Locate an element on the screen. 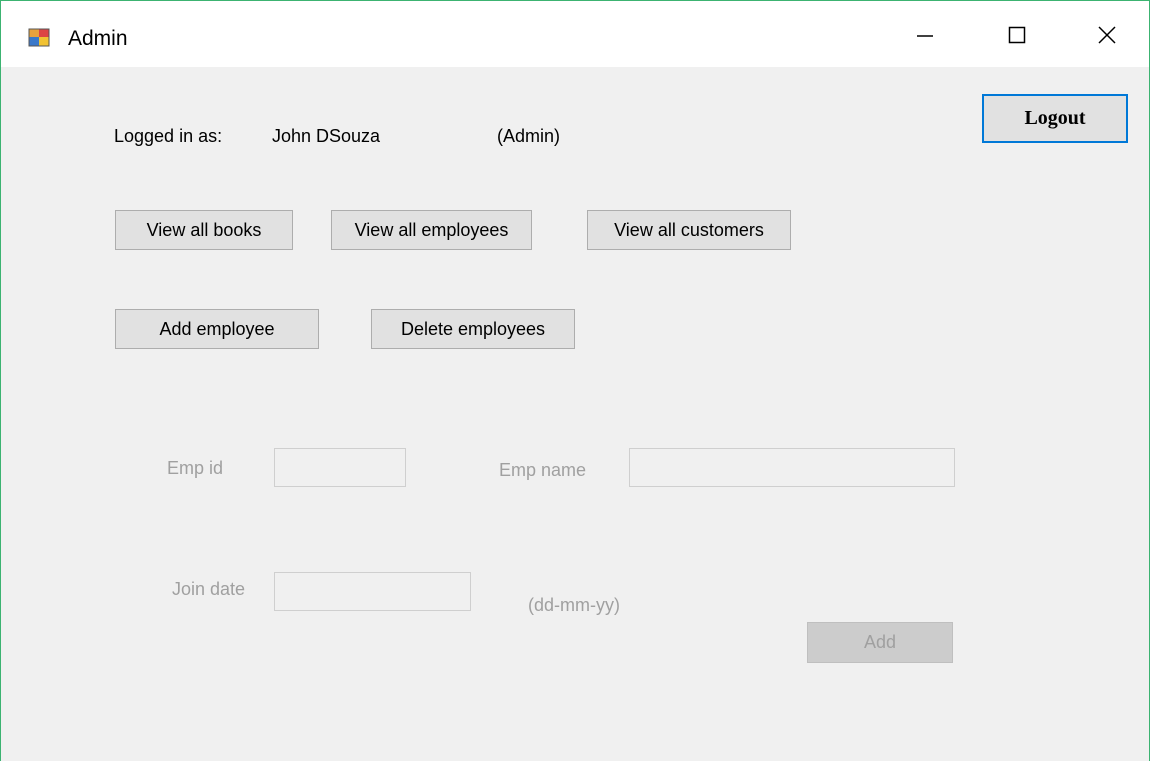 This screenshot has width=1150, height=761. emp-name-field is located at coordinates (792, 467).